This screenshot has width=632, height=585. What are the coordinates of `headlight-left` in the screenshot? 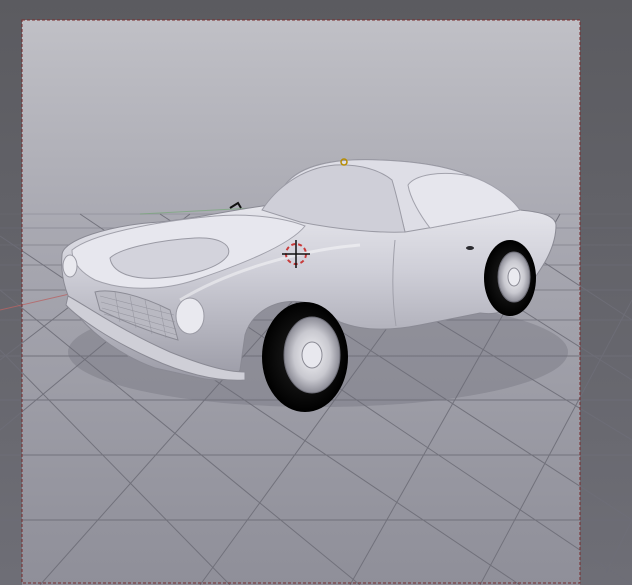 It's located at (70, 266).